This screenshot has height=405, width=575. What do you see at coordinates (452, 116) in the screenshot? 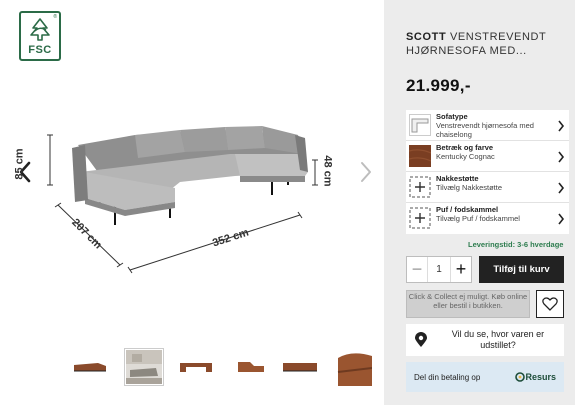
I see `option-label: Sofatype` at bounding box center [452, 116].